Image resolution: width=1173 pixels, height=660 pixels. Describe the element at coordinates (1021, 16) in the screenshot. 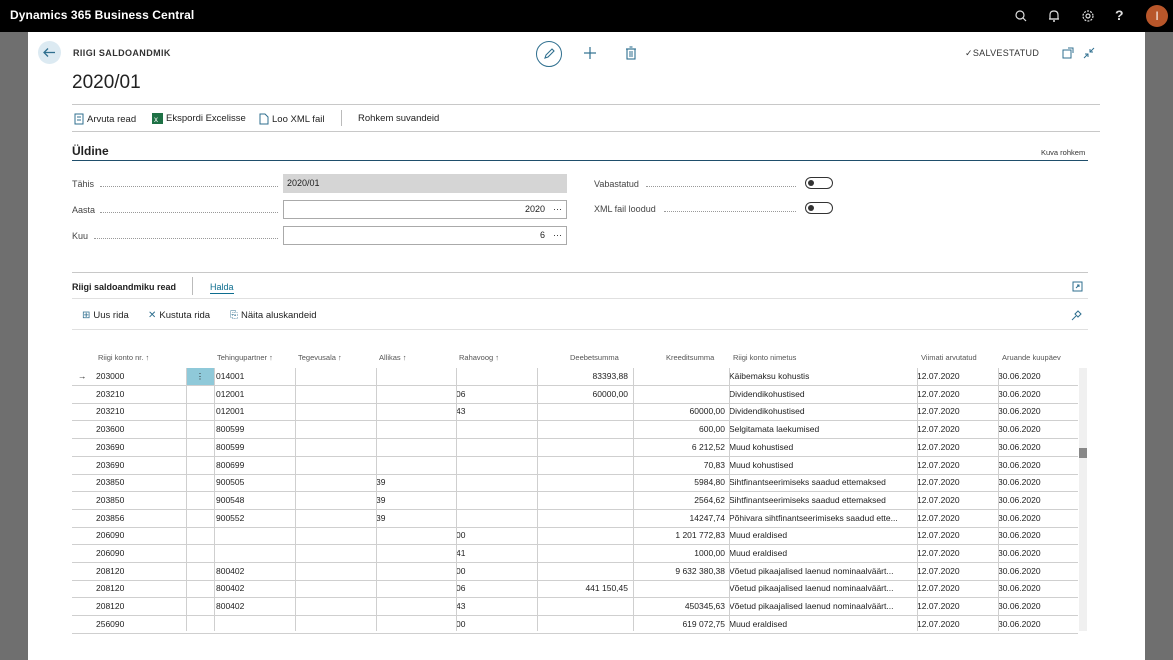

I see `search-icon` at that location.